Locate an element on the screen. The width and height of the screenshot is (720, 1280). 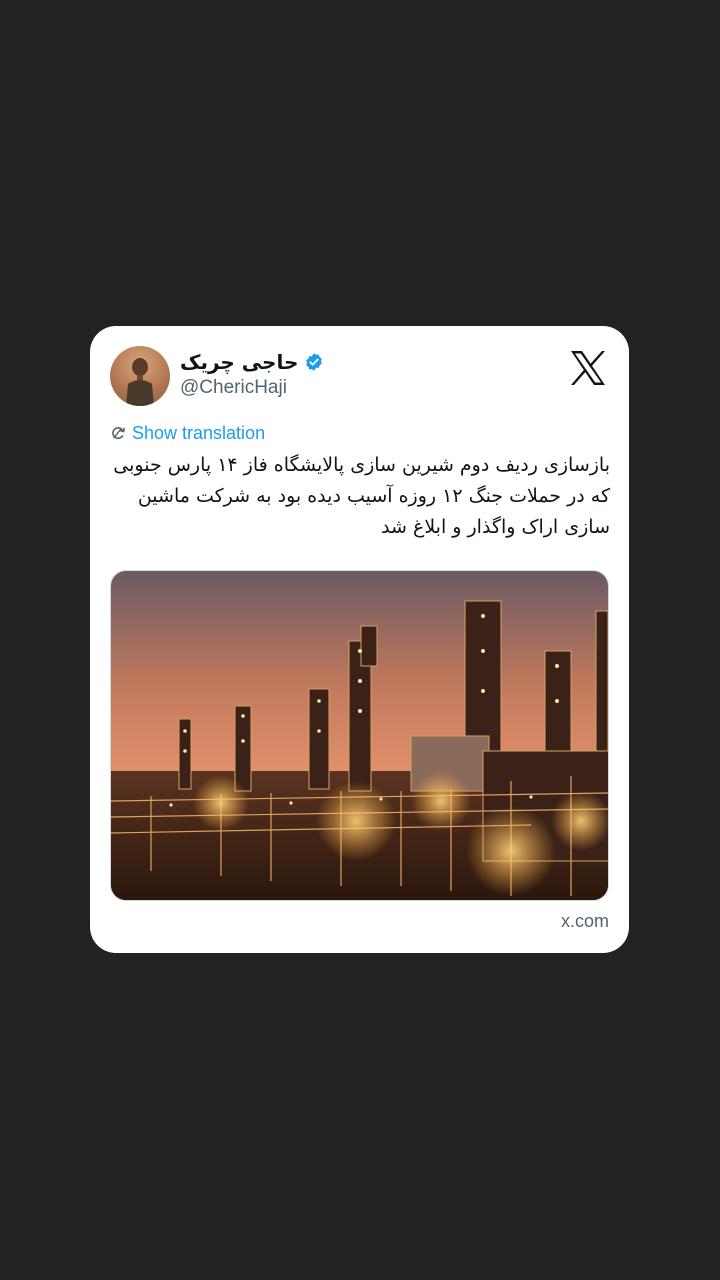
show-translation-label: Show translation is located at coordinates (198, 433).